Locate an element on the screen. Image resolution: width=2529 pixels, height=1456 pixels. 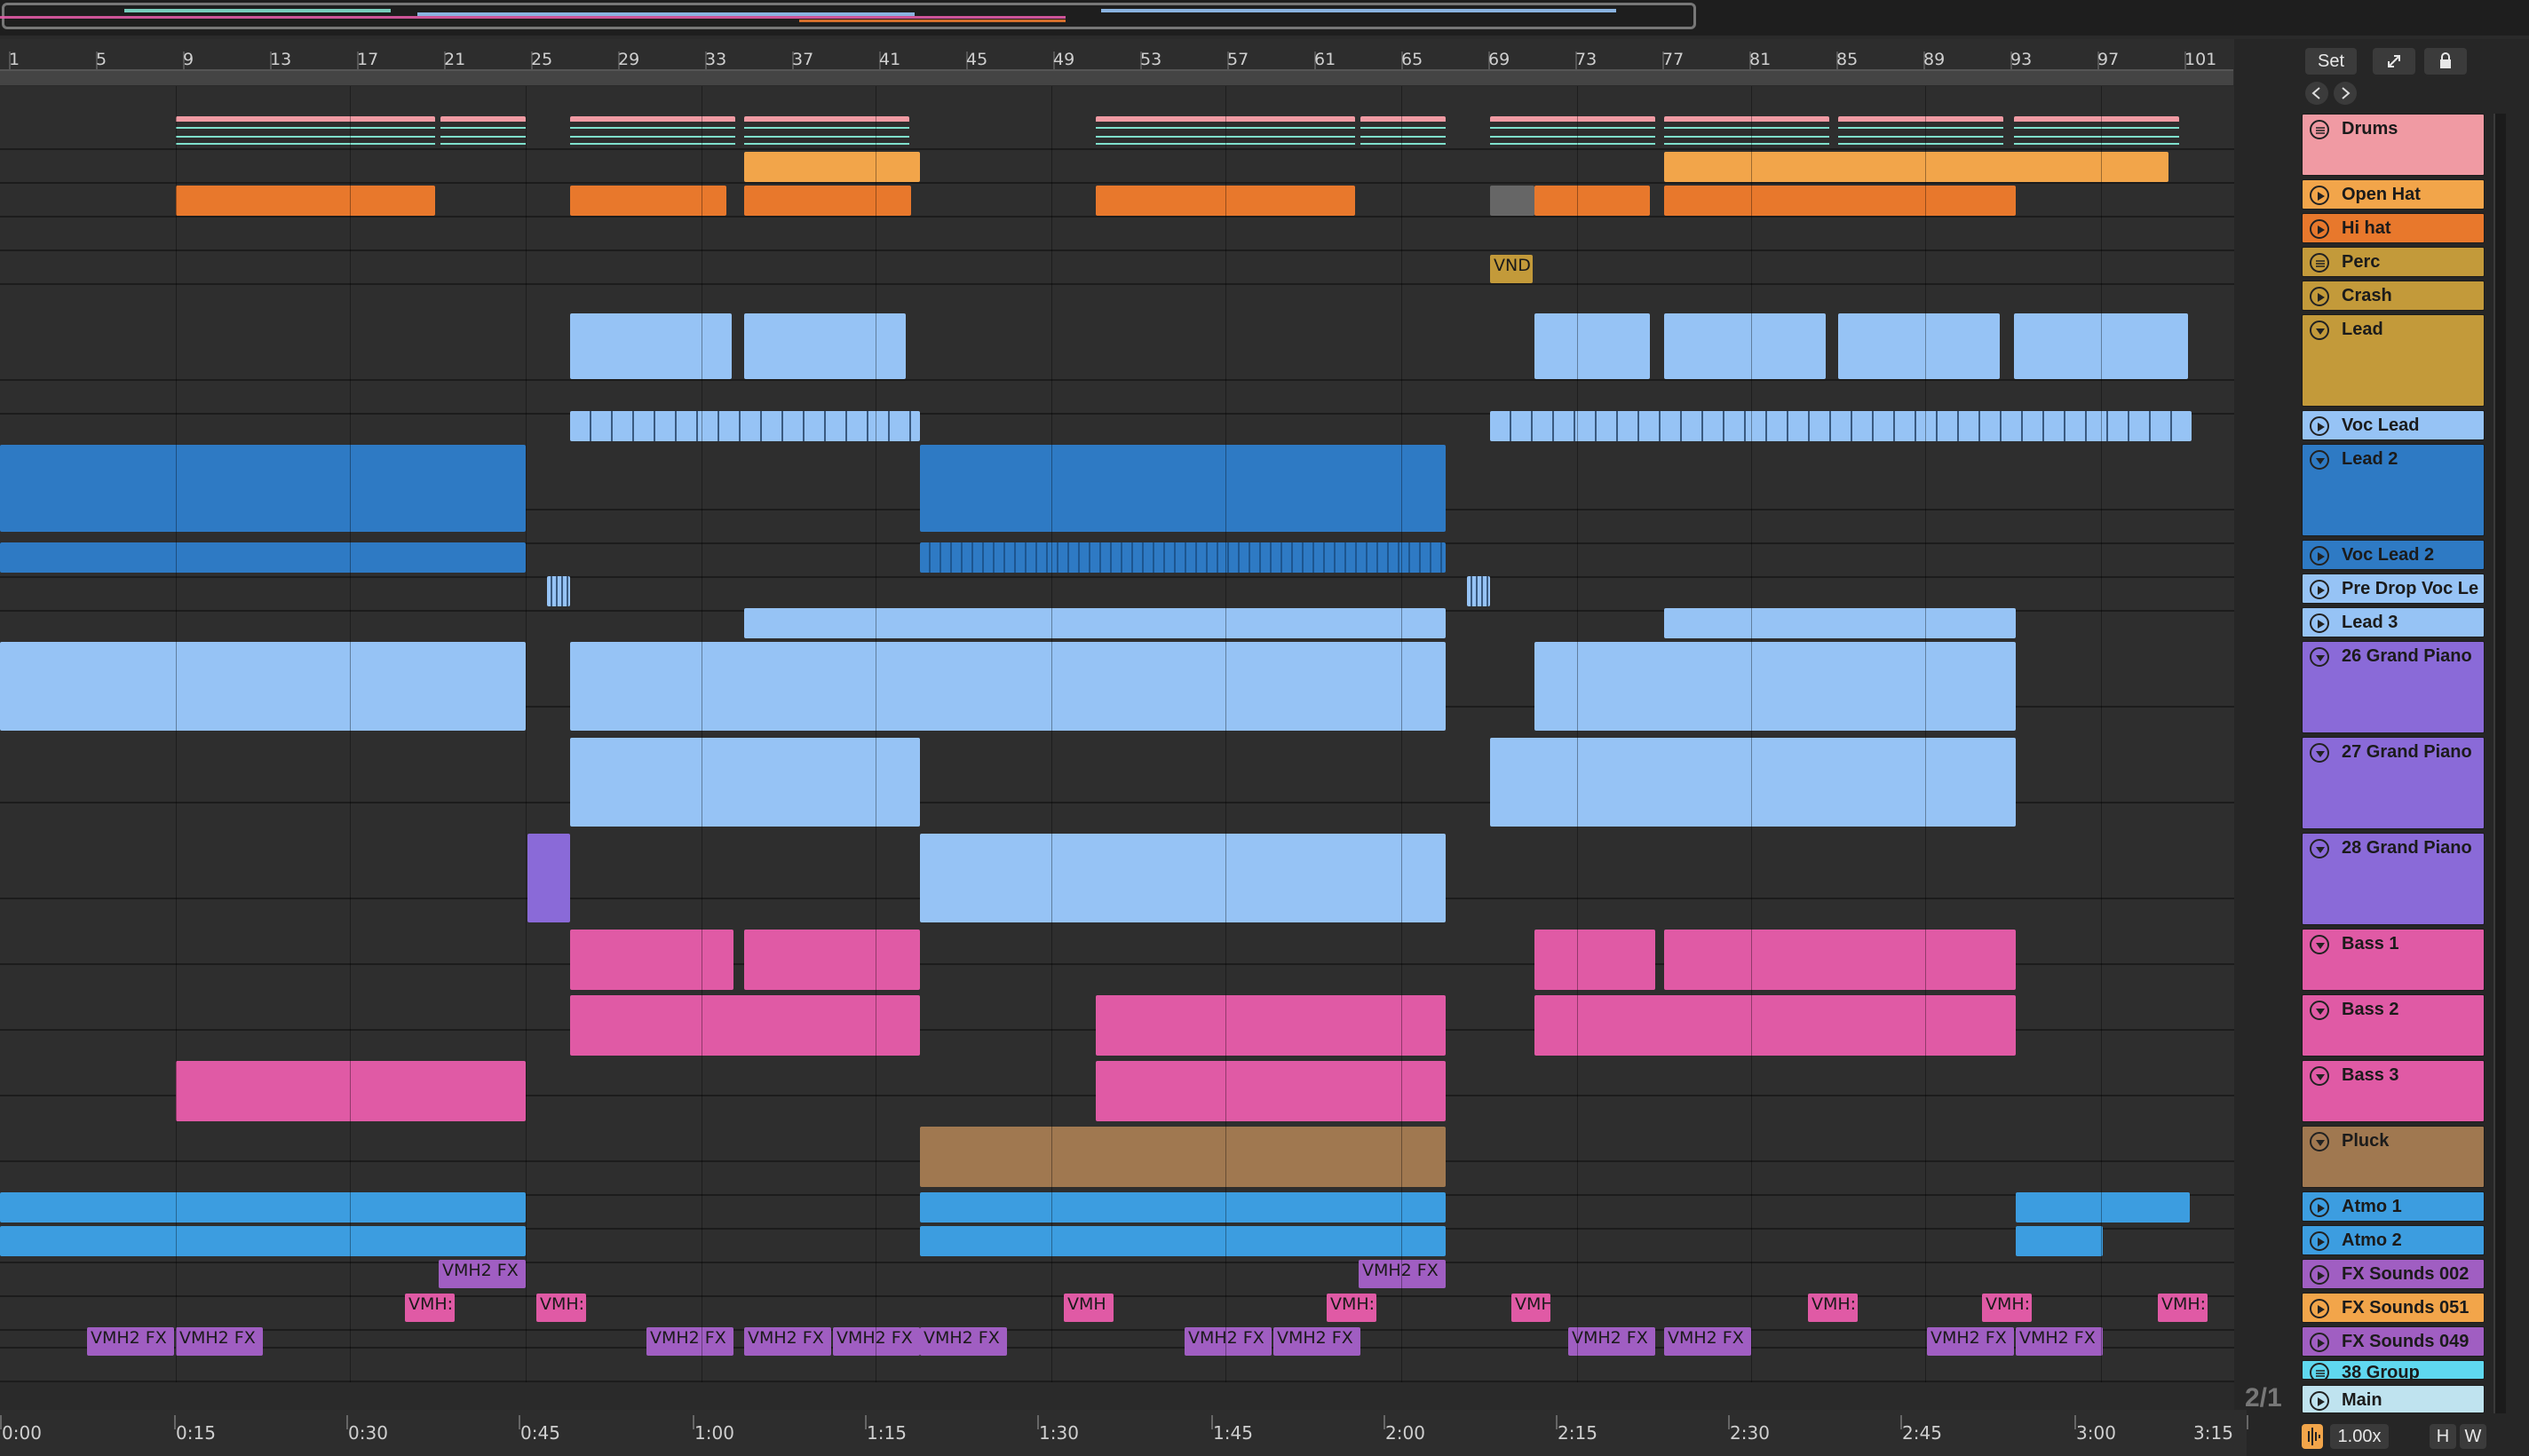
track-header-28-grand-piano: 28 Grand Piano is located at coordinates (2394, 879).